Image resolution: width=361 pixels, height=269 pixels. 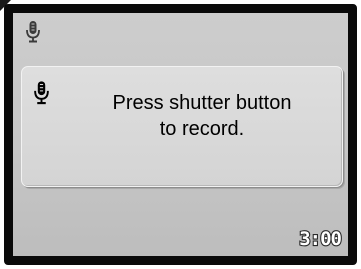 I want to click on recording-time-remaining: 3:00, so click(x=320, y=239).